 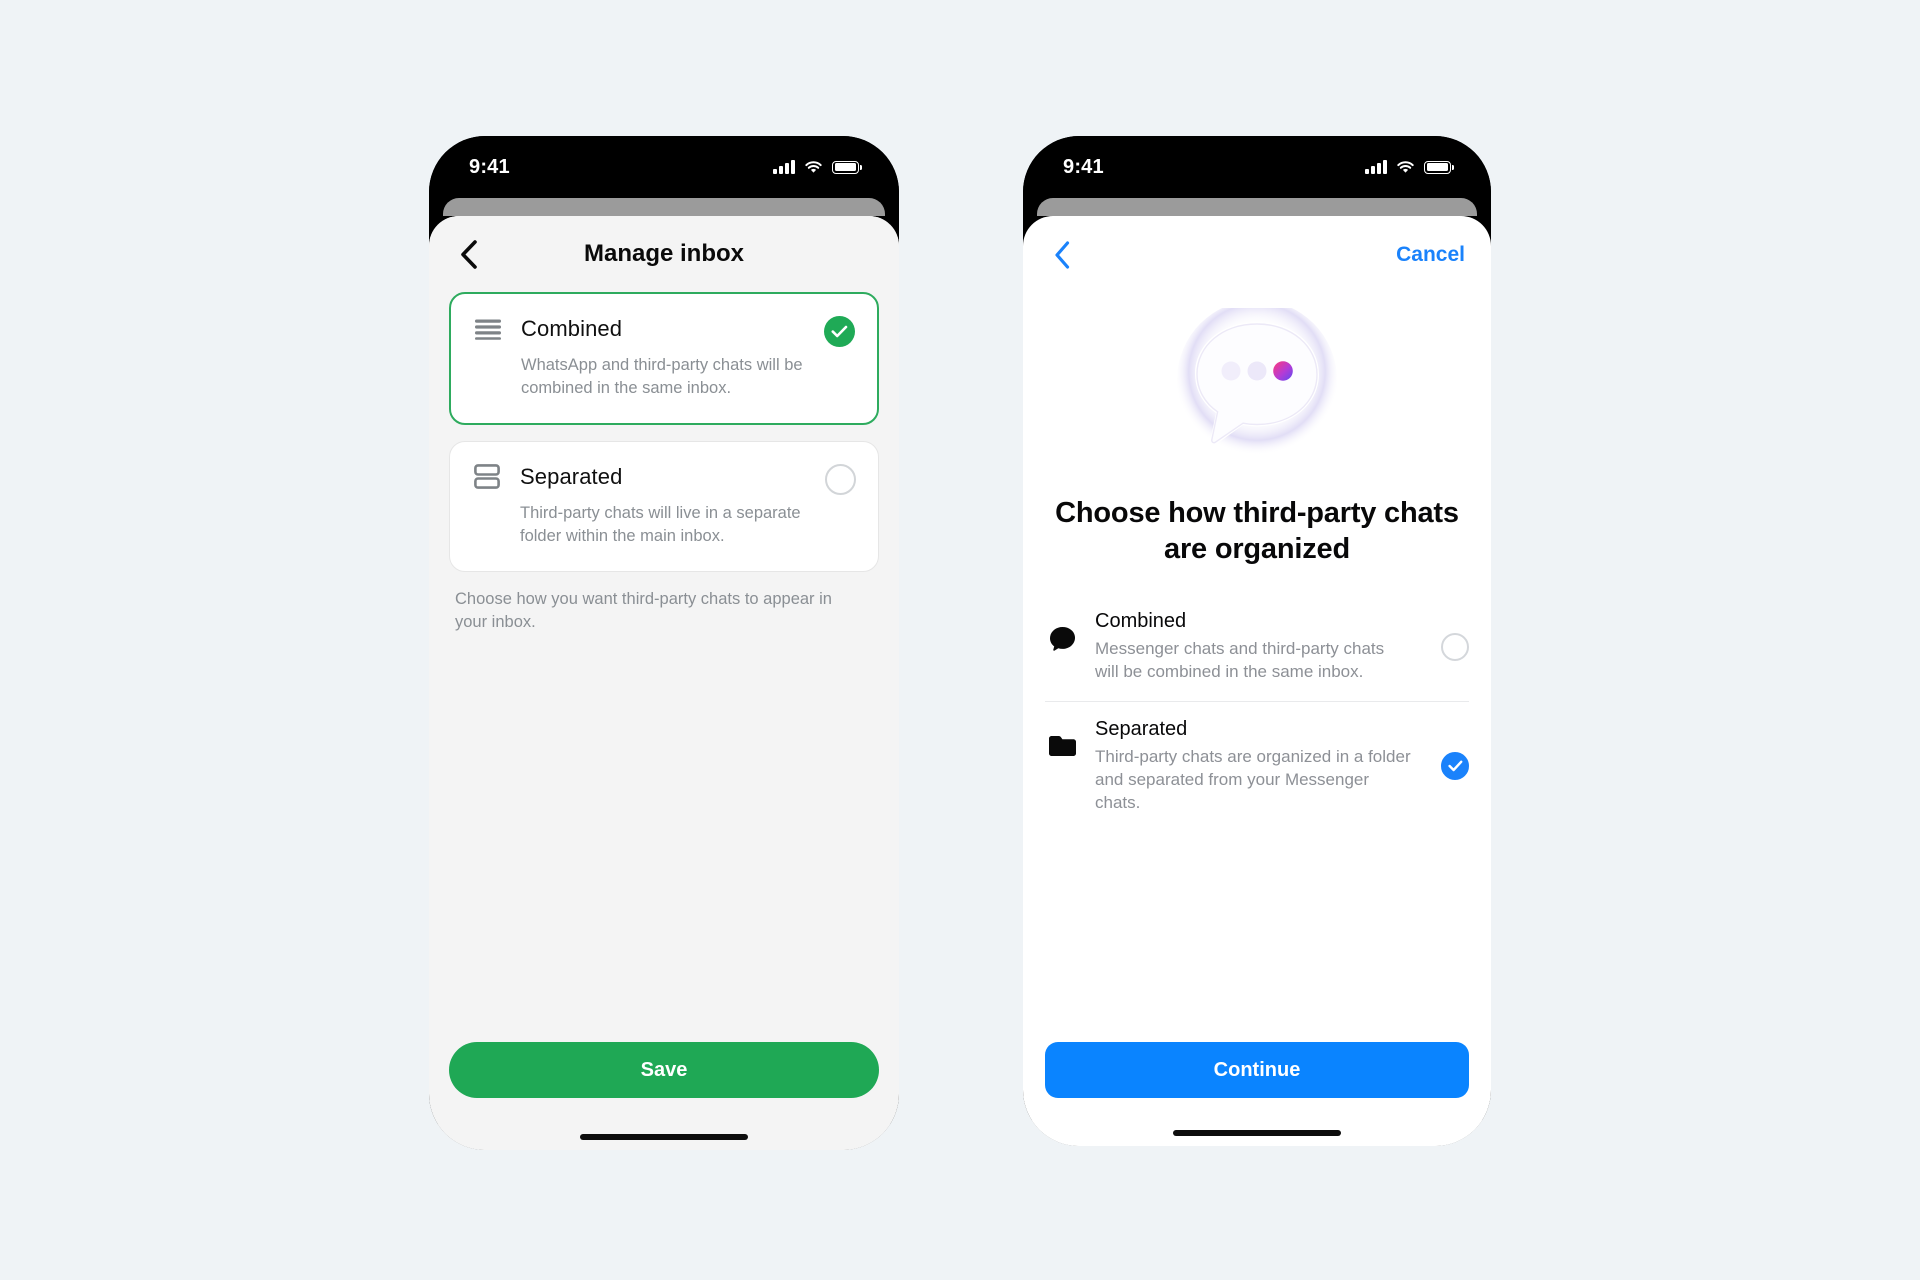 I want to click on status-bar-right: 9:41, so click(x=1257, y=167).